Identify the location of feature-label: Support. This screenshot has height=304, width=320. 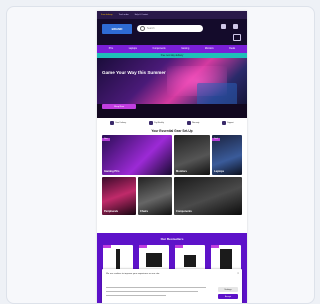
(230, 123).